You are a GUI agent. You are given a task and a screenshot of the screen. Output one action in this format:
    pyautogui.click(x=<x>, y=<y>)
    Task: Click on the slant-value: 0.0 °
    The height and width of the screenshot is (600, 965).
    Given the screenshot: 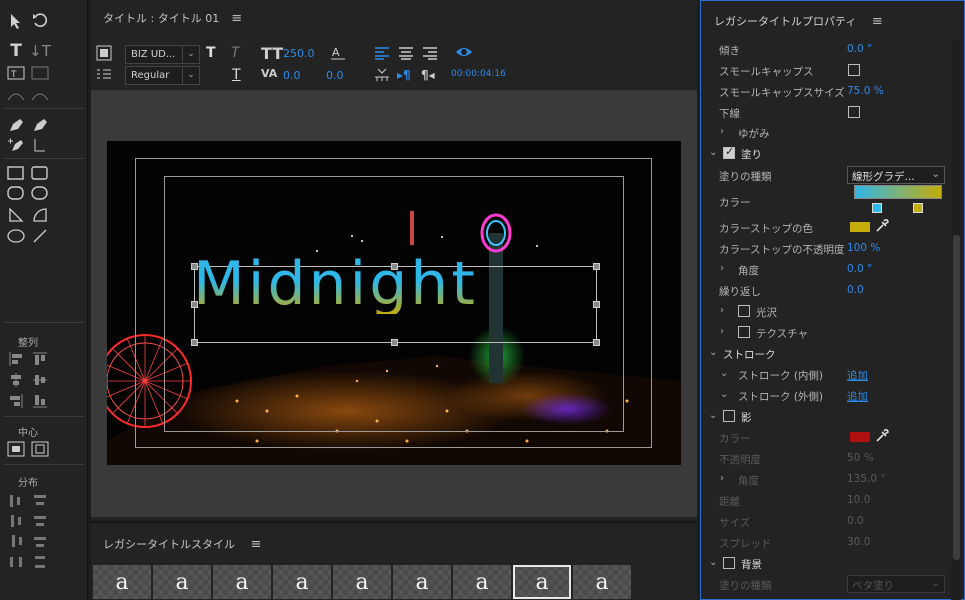 What is the action you would take?
    pyautogui.click(x=859, y=49)
    